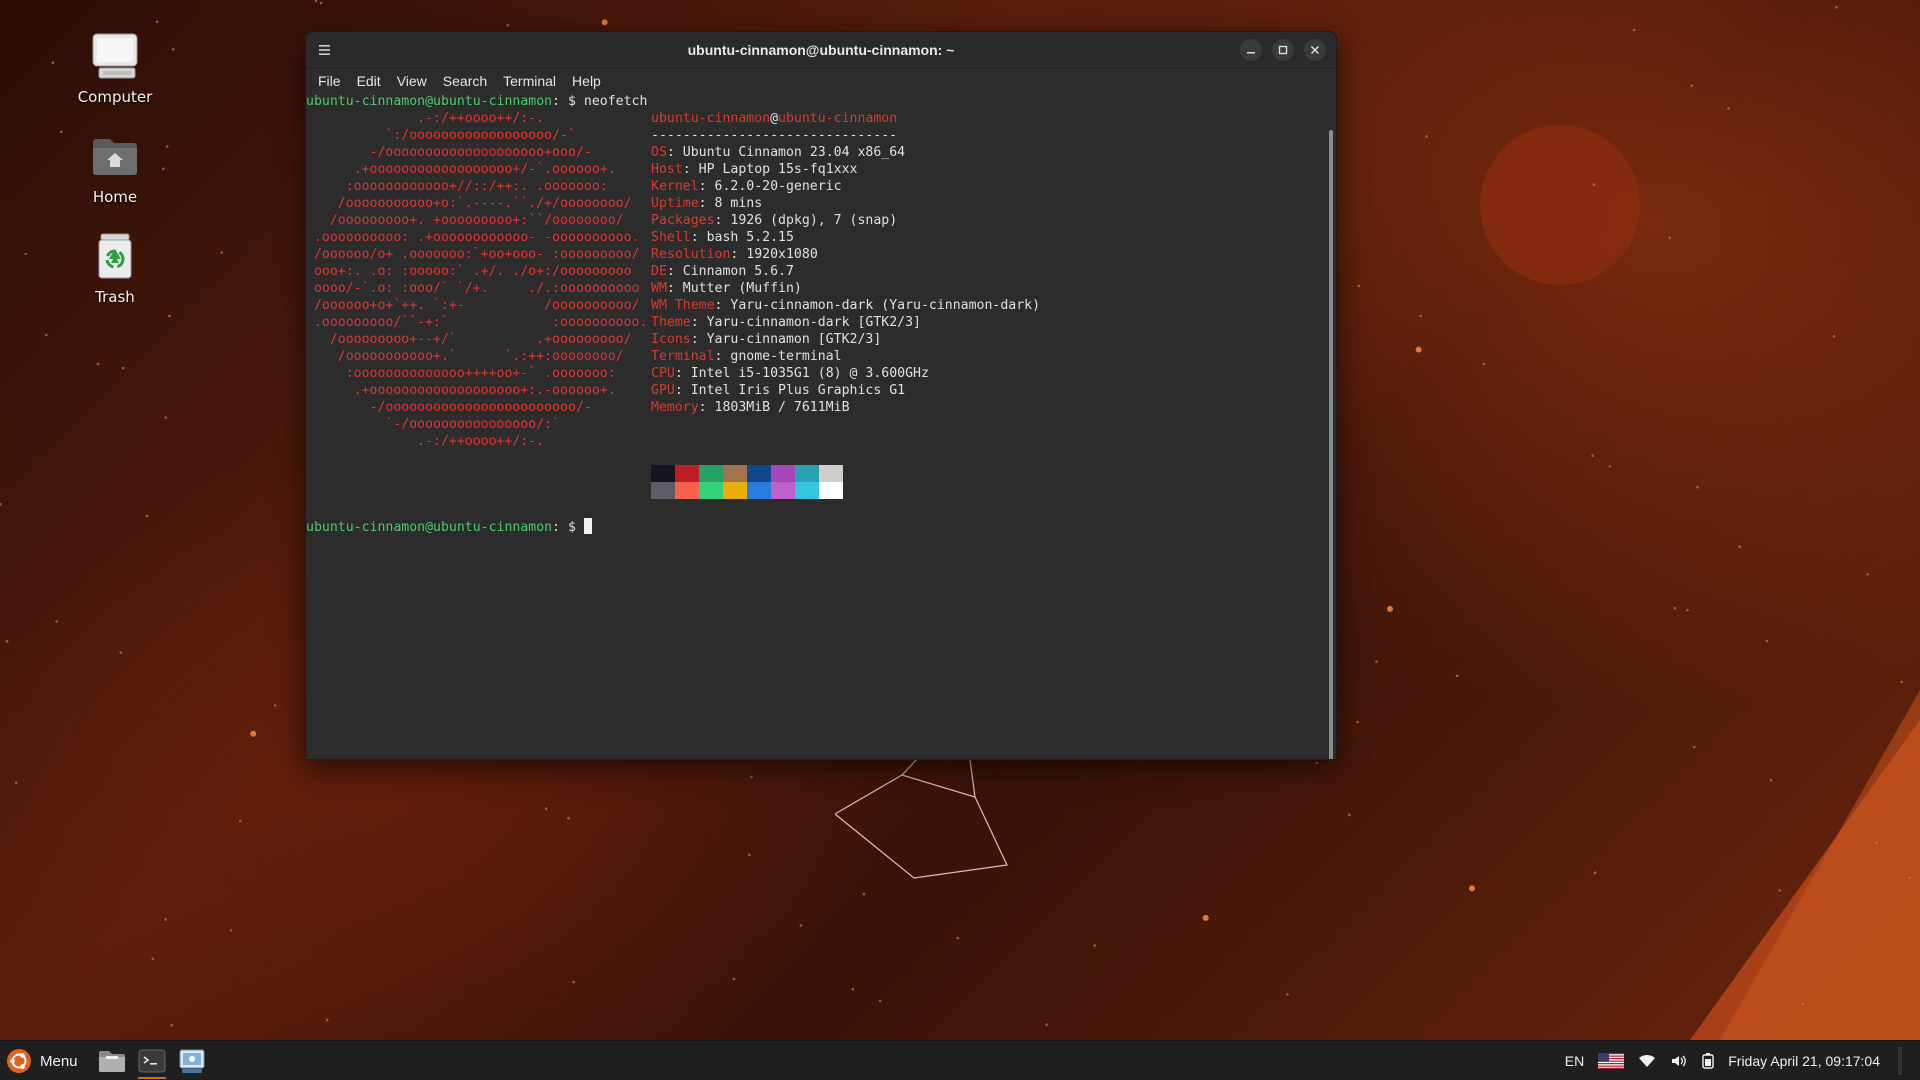 The height and width of the screenshot is (1080, 1920). Describe the element at coordinates (112, 1061) in the screenshot. I see `taskbar-file-manager` at that location.